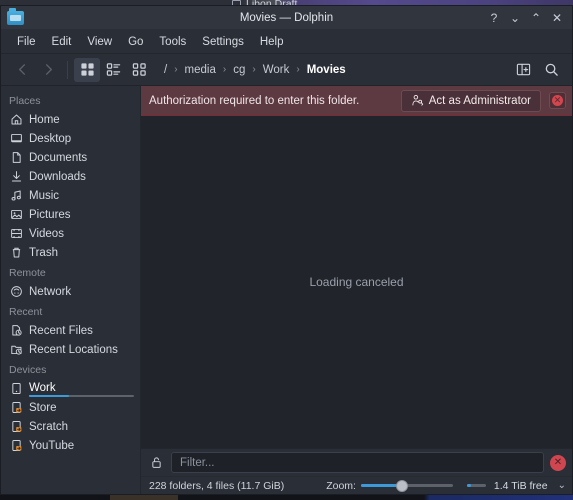 This screenshot has width=573, height=500. What do you see at coordinates (27, 273) in the screenshot?
I see `sidebar-group-remote: Remote` at bounding box center [27, 273].